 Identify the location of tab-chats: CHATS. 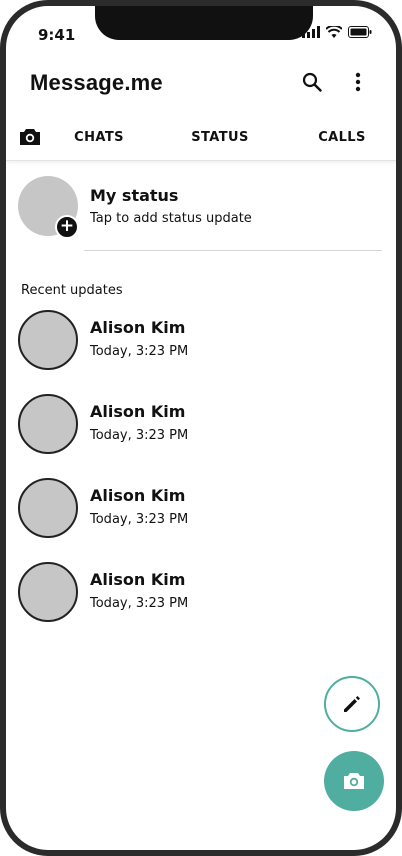
(99, 137).